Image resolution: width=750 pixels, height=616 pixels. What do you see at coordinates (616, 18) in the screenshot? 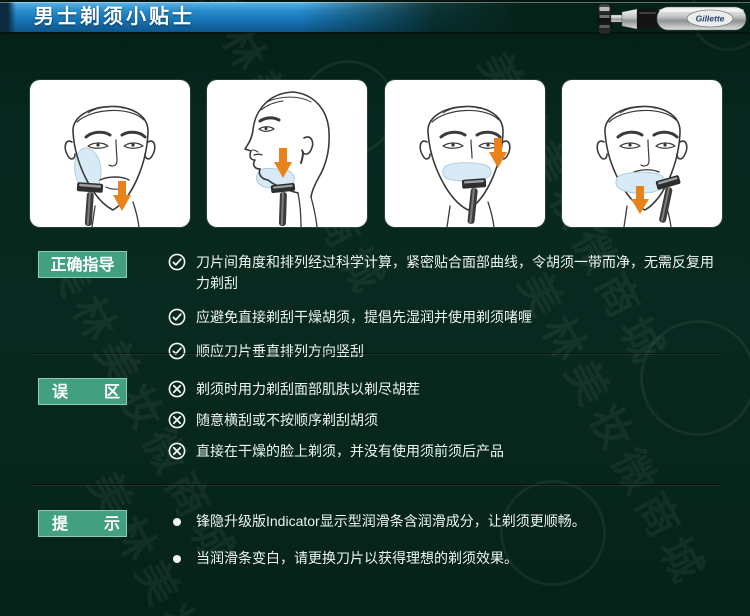
I see `razor-neck` at bounding box center [616, 18].